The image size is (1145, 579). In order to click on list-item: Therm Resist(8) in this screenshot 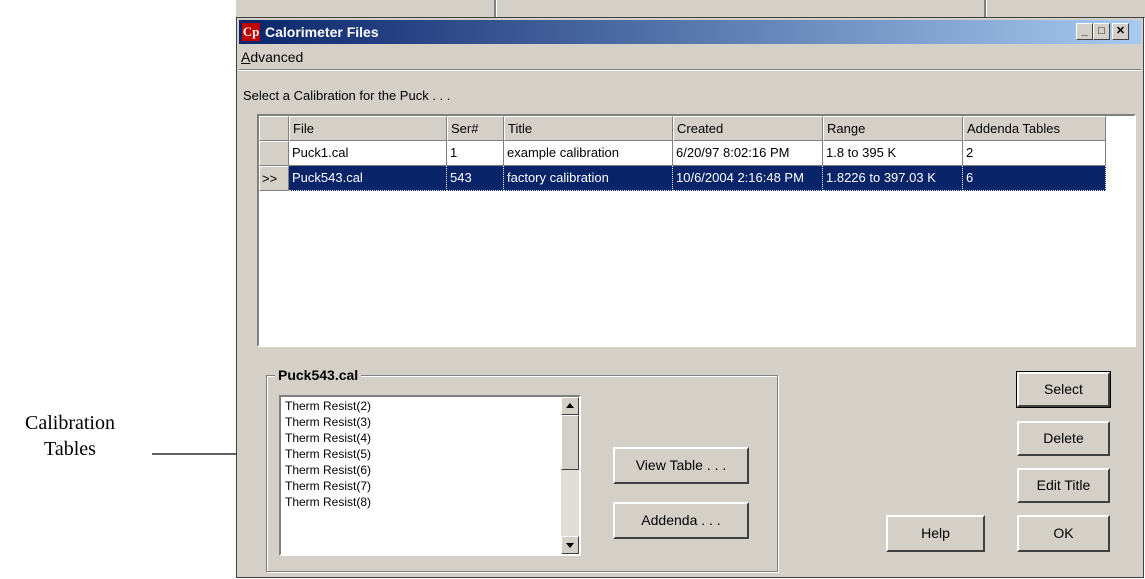, I will do `click(328, 502)`.